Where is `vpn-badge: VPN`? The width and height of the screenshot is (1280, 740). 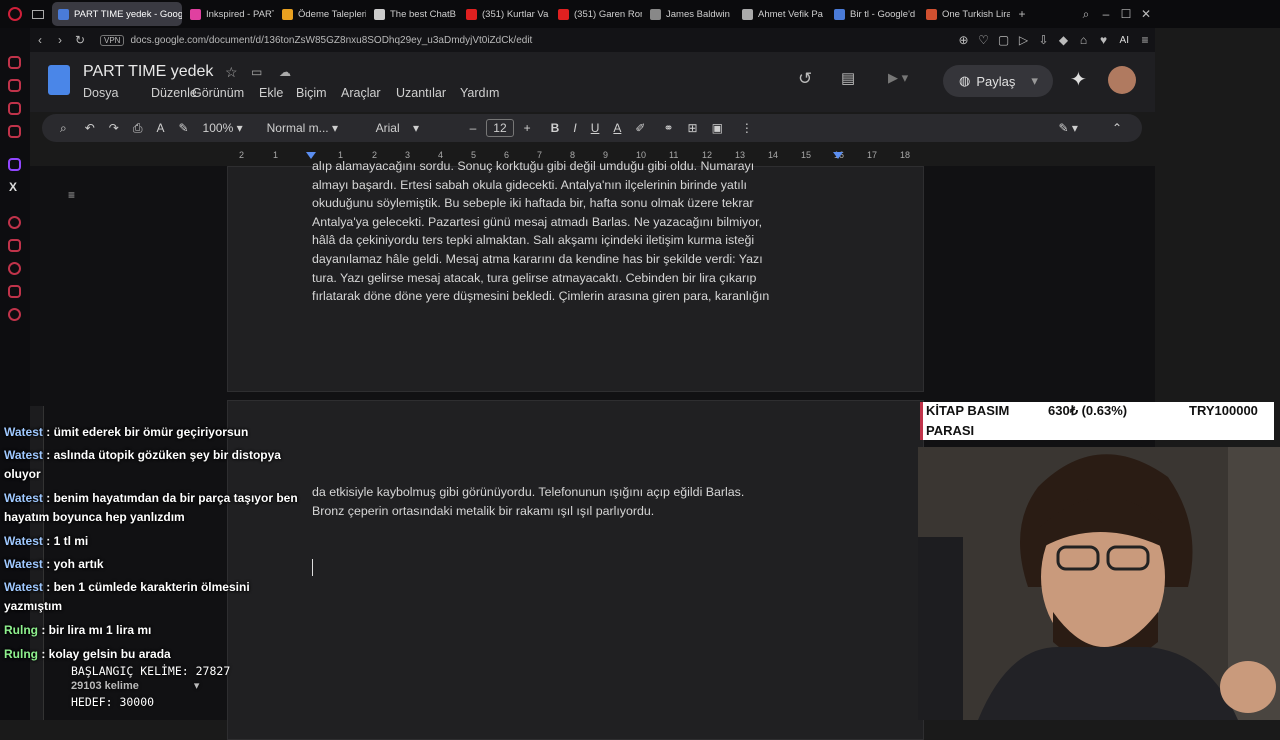 vpn-badge: VPN is located at coordinates (112, 40).